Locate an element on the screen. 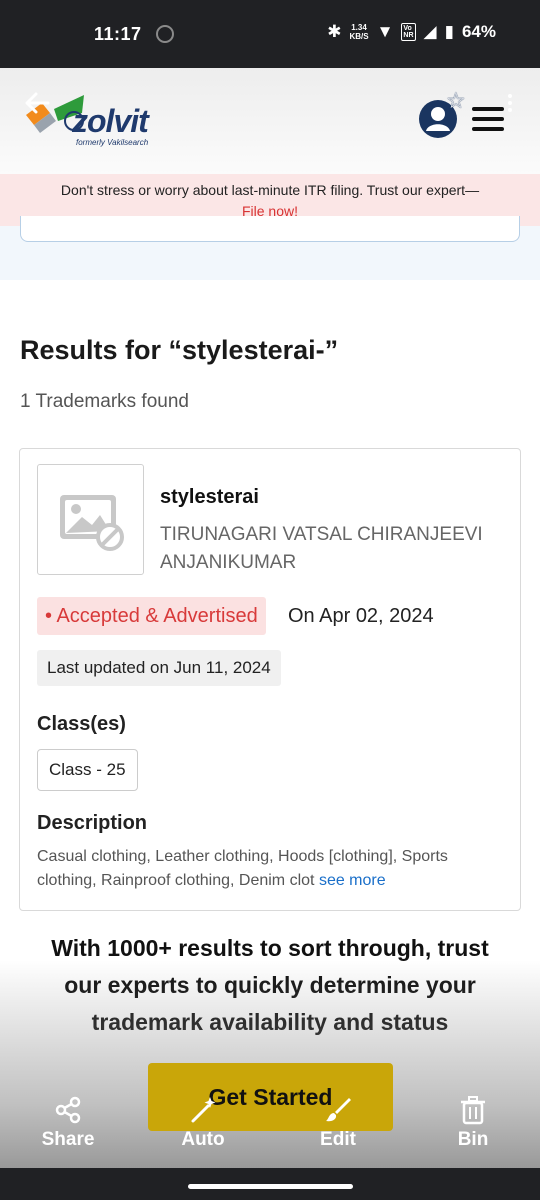 The image size is (540, 1200). trademark-image-placeholder is located at coordinates (90, 519).